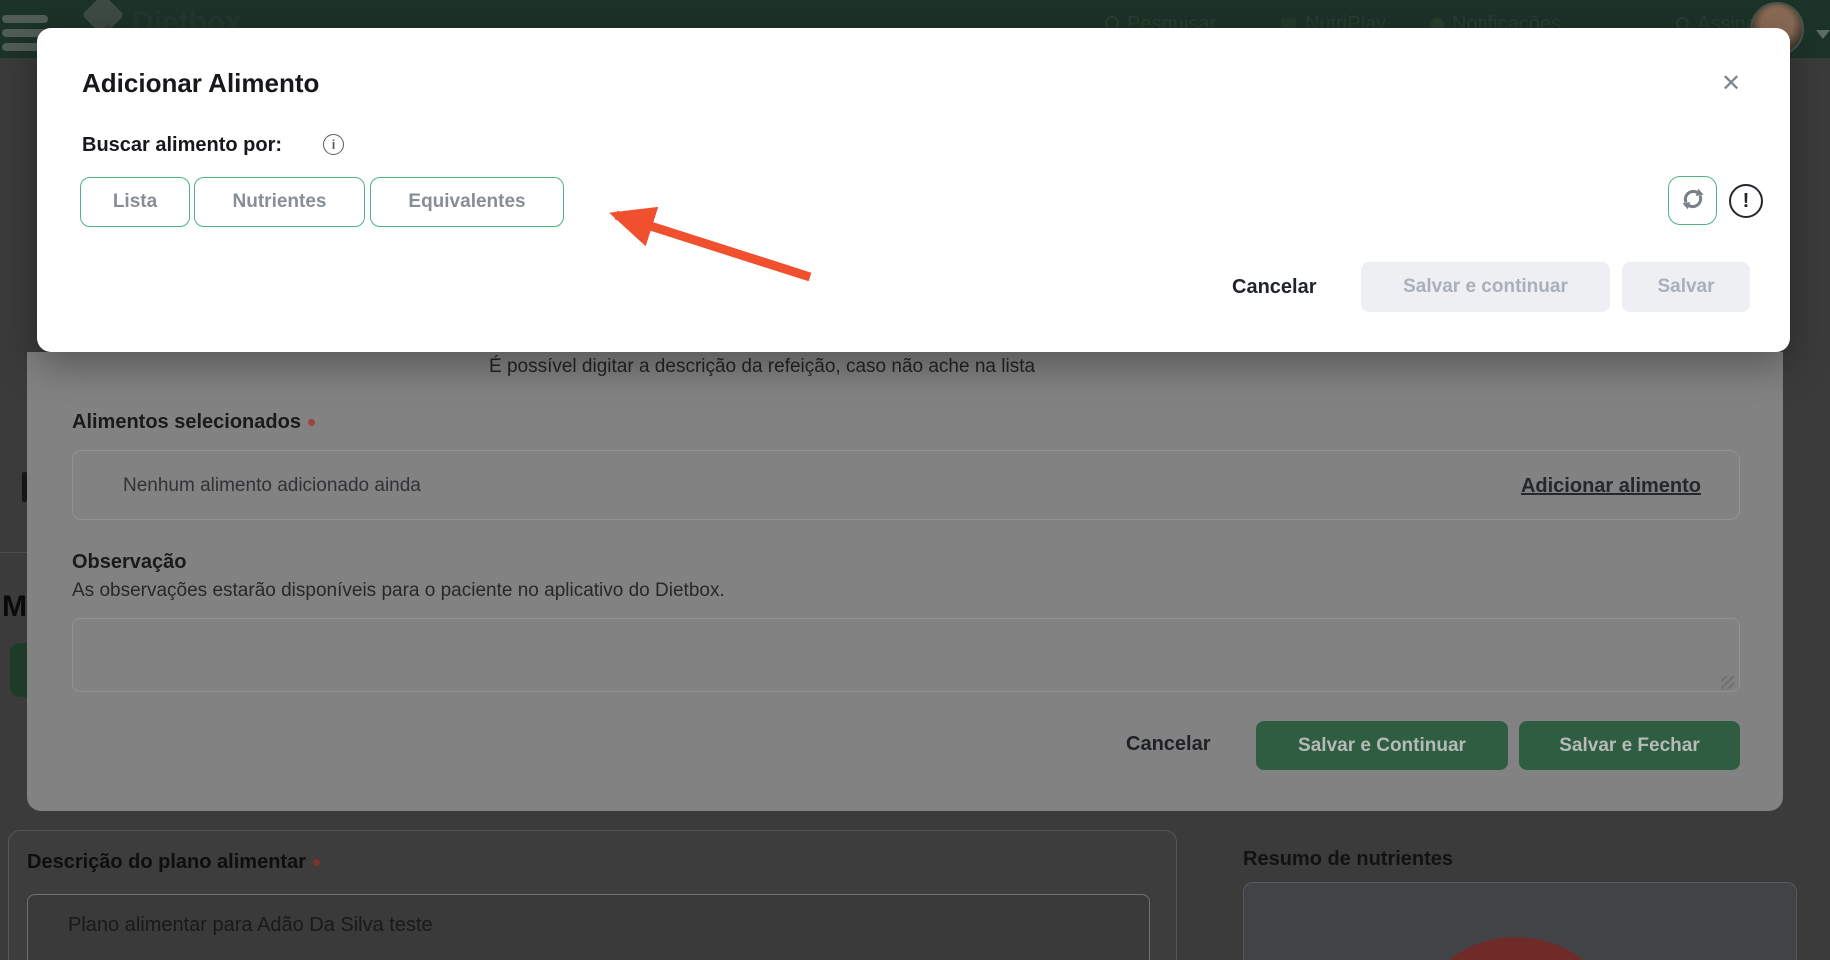 The image size is (1830, 960). What do you see at coordinates (279, 202) in the screenshot?
I see `tab-nutrientes: Nutrientes` at bounding box center [279, 202].